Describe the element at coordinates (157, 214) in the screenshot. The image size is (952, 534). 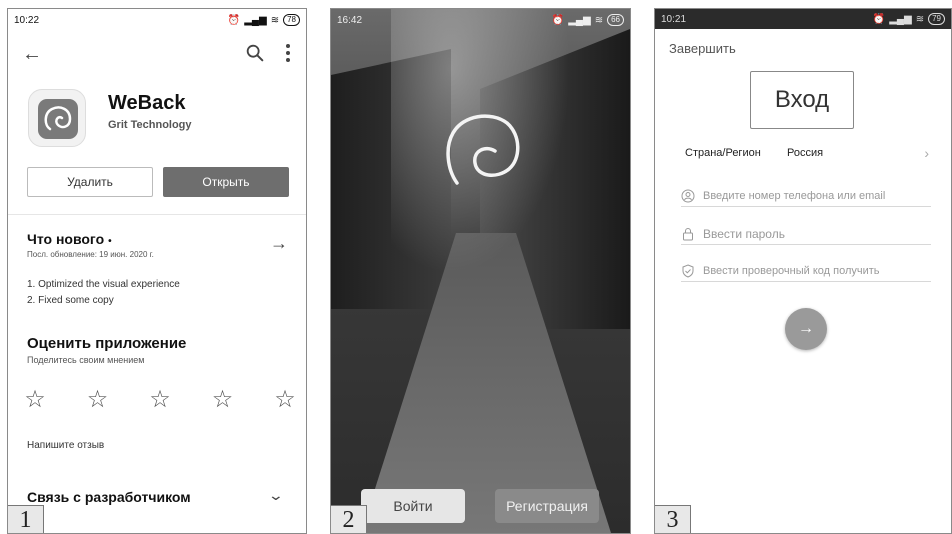
I see `divider` at that location.